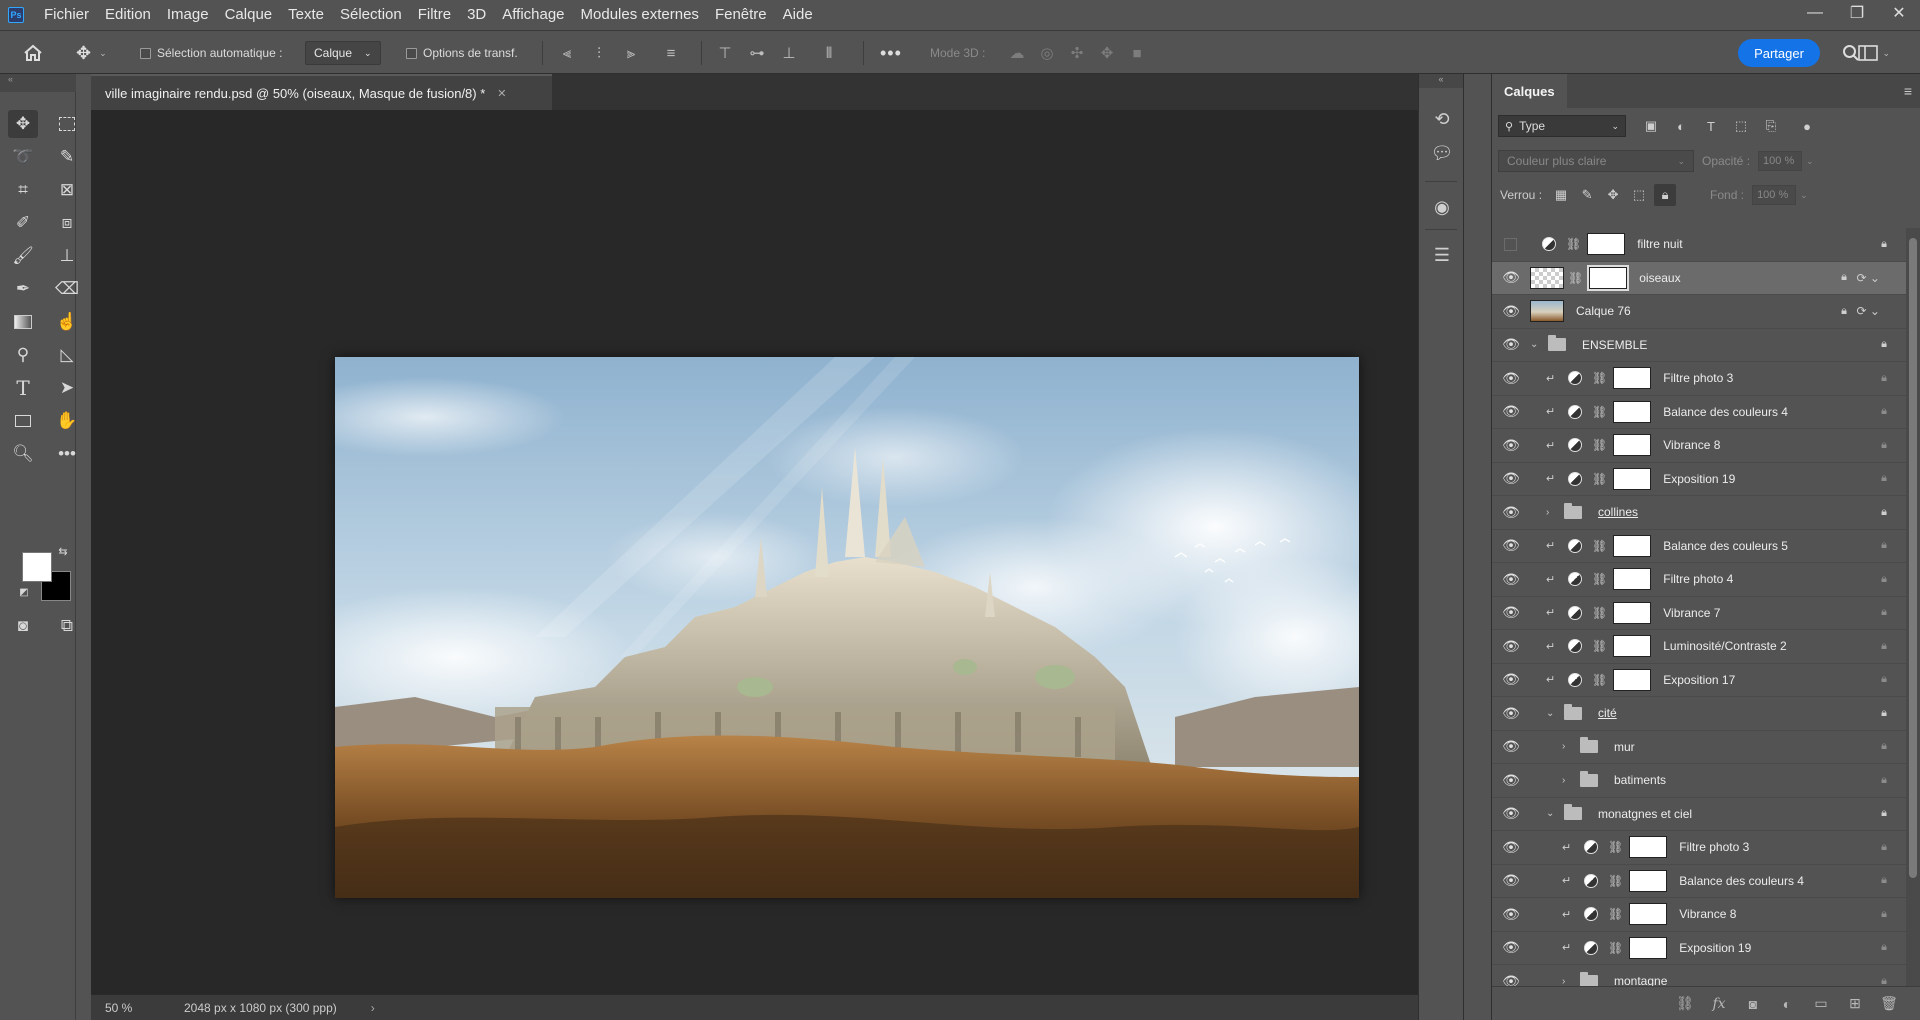 The width and height of the screenshot is (1920, 1020). Describe the element at coordinates (211, 53) in the screenshot. I see `auto-select-checkbox: Sélection automatique :` at that location.